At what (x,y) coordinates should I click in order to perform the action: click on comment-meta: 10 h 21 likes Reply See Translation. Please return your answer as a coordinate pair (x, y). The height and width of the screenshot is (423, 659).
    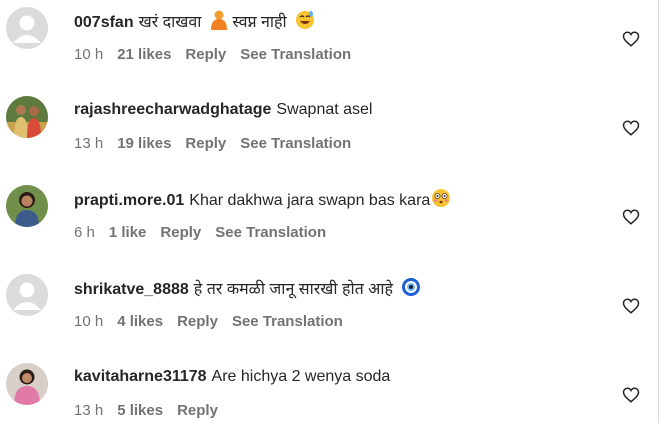
    Looking at the image, I should click on (219, 55).